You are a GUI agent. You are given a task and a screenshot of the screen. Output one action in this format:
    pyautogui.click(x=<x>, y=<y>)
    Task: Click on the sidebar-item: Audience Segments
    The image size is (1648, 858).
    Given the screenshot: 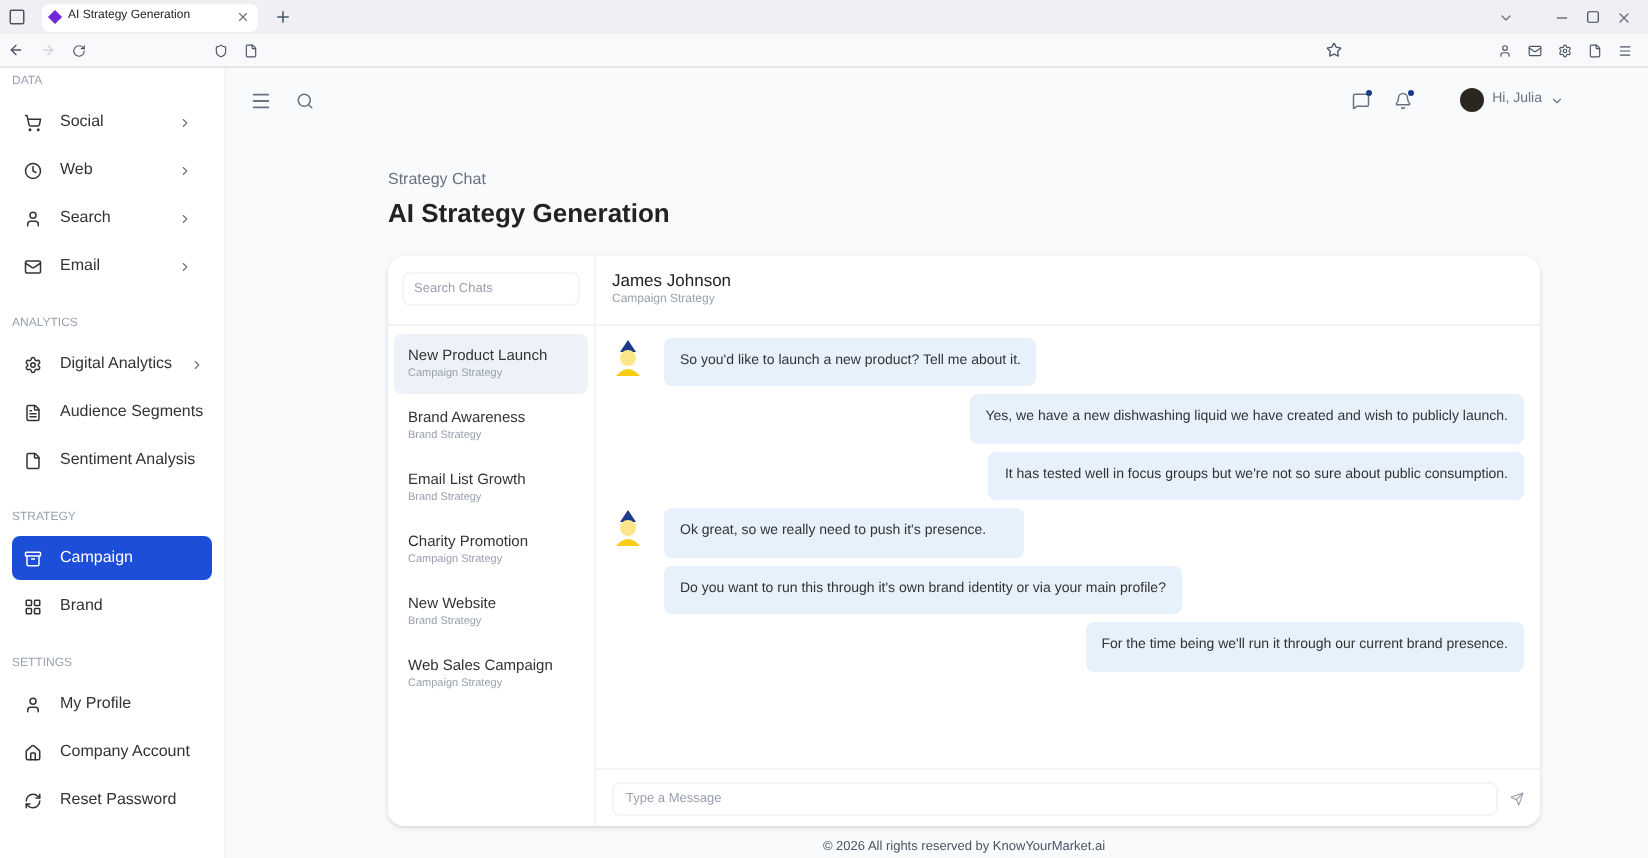 What is the action you would take?
    pyautogui.click(x=112, y=412)
    